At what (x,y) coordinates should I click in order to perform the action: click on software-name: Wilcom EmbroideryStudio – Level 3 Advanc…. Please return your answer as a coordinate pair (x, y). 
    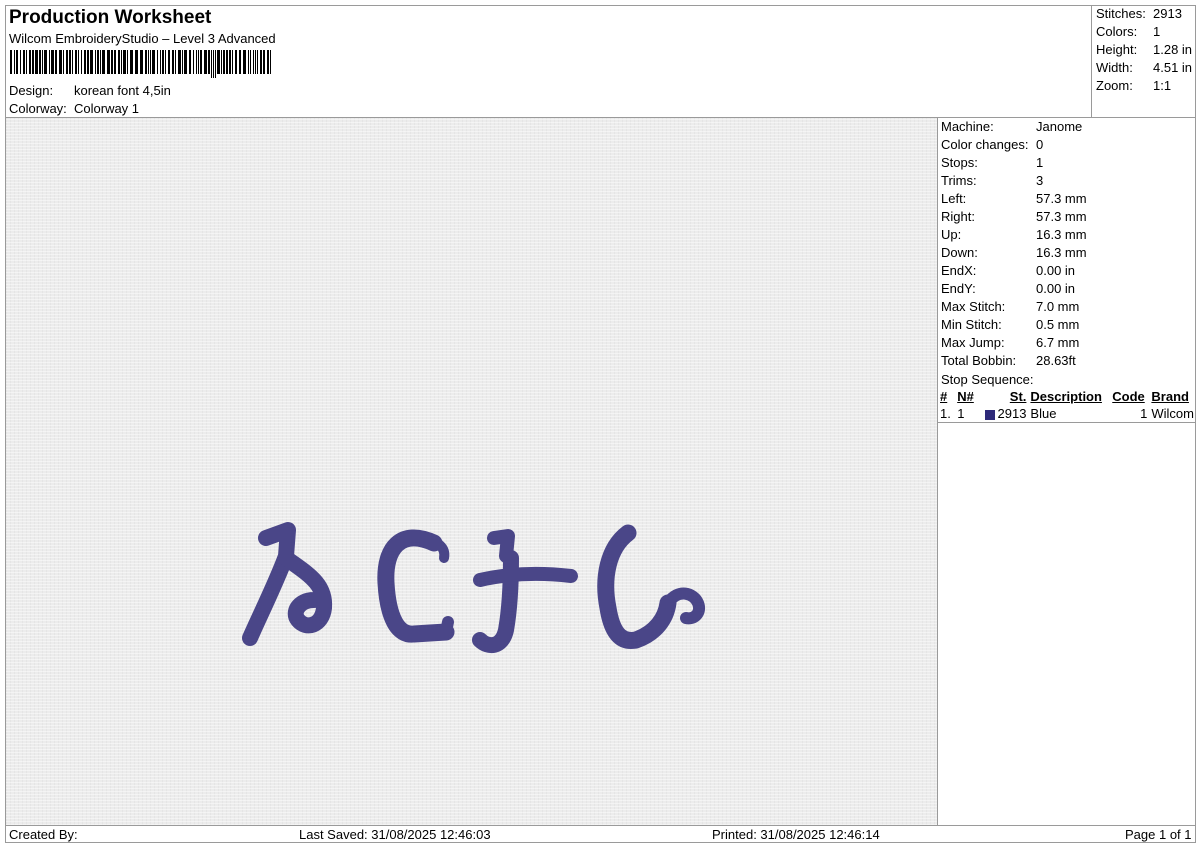
    Looking at the image, I should click on (142, 38).